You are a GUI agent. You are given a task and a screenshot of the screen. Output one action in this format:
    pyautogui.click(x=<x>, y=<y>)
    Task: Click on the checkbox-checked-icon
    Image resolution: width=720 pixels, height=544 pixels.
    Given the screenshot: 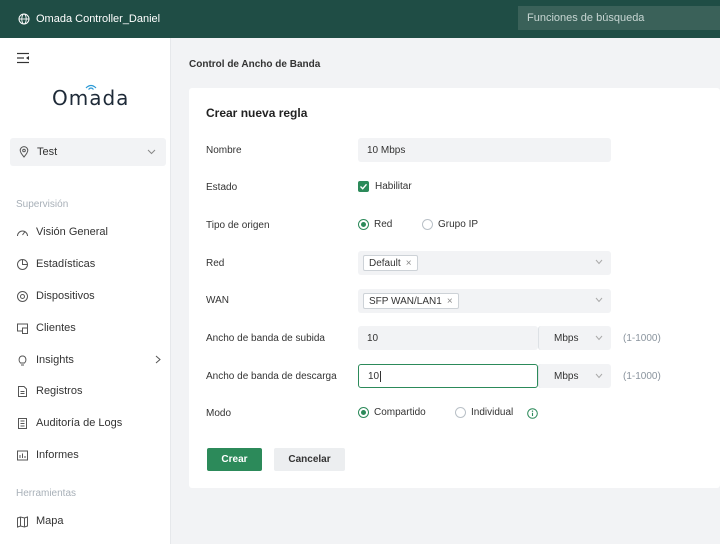 What is the action you would take?
    pyautogui.click(x=363, y=186)
    